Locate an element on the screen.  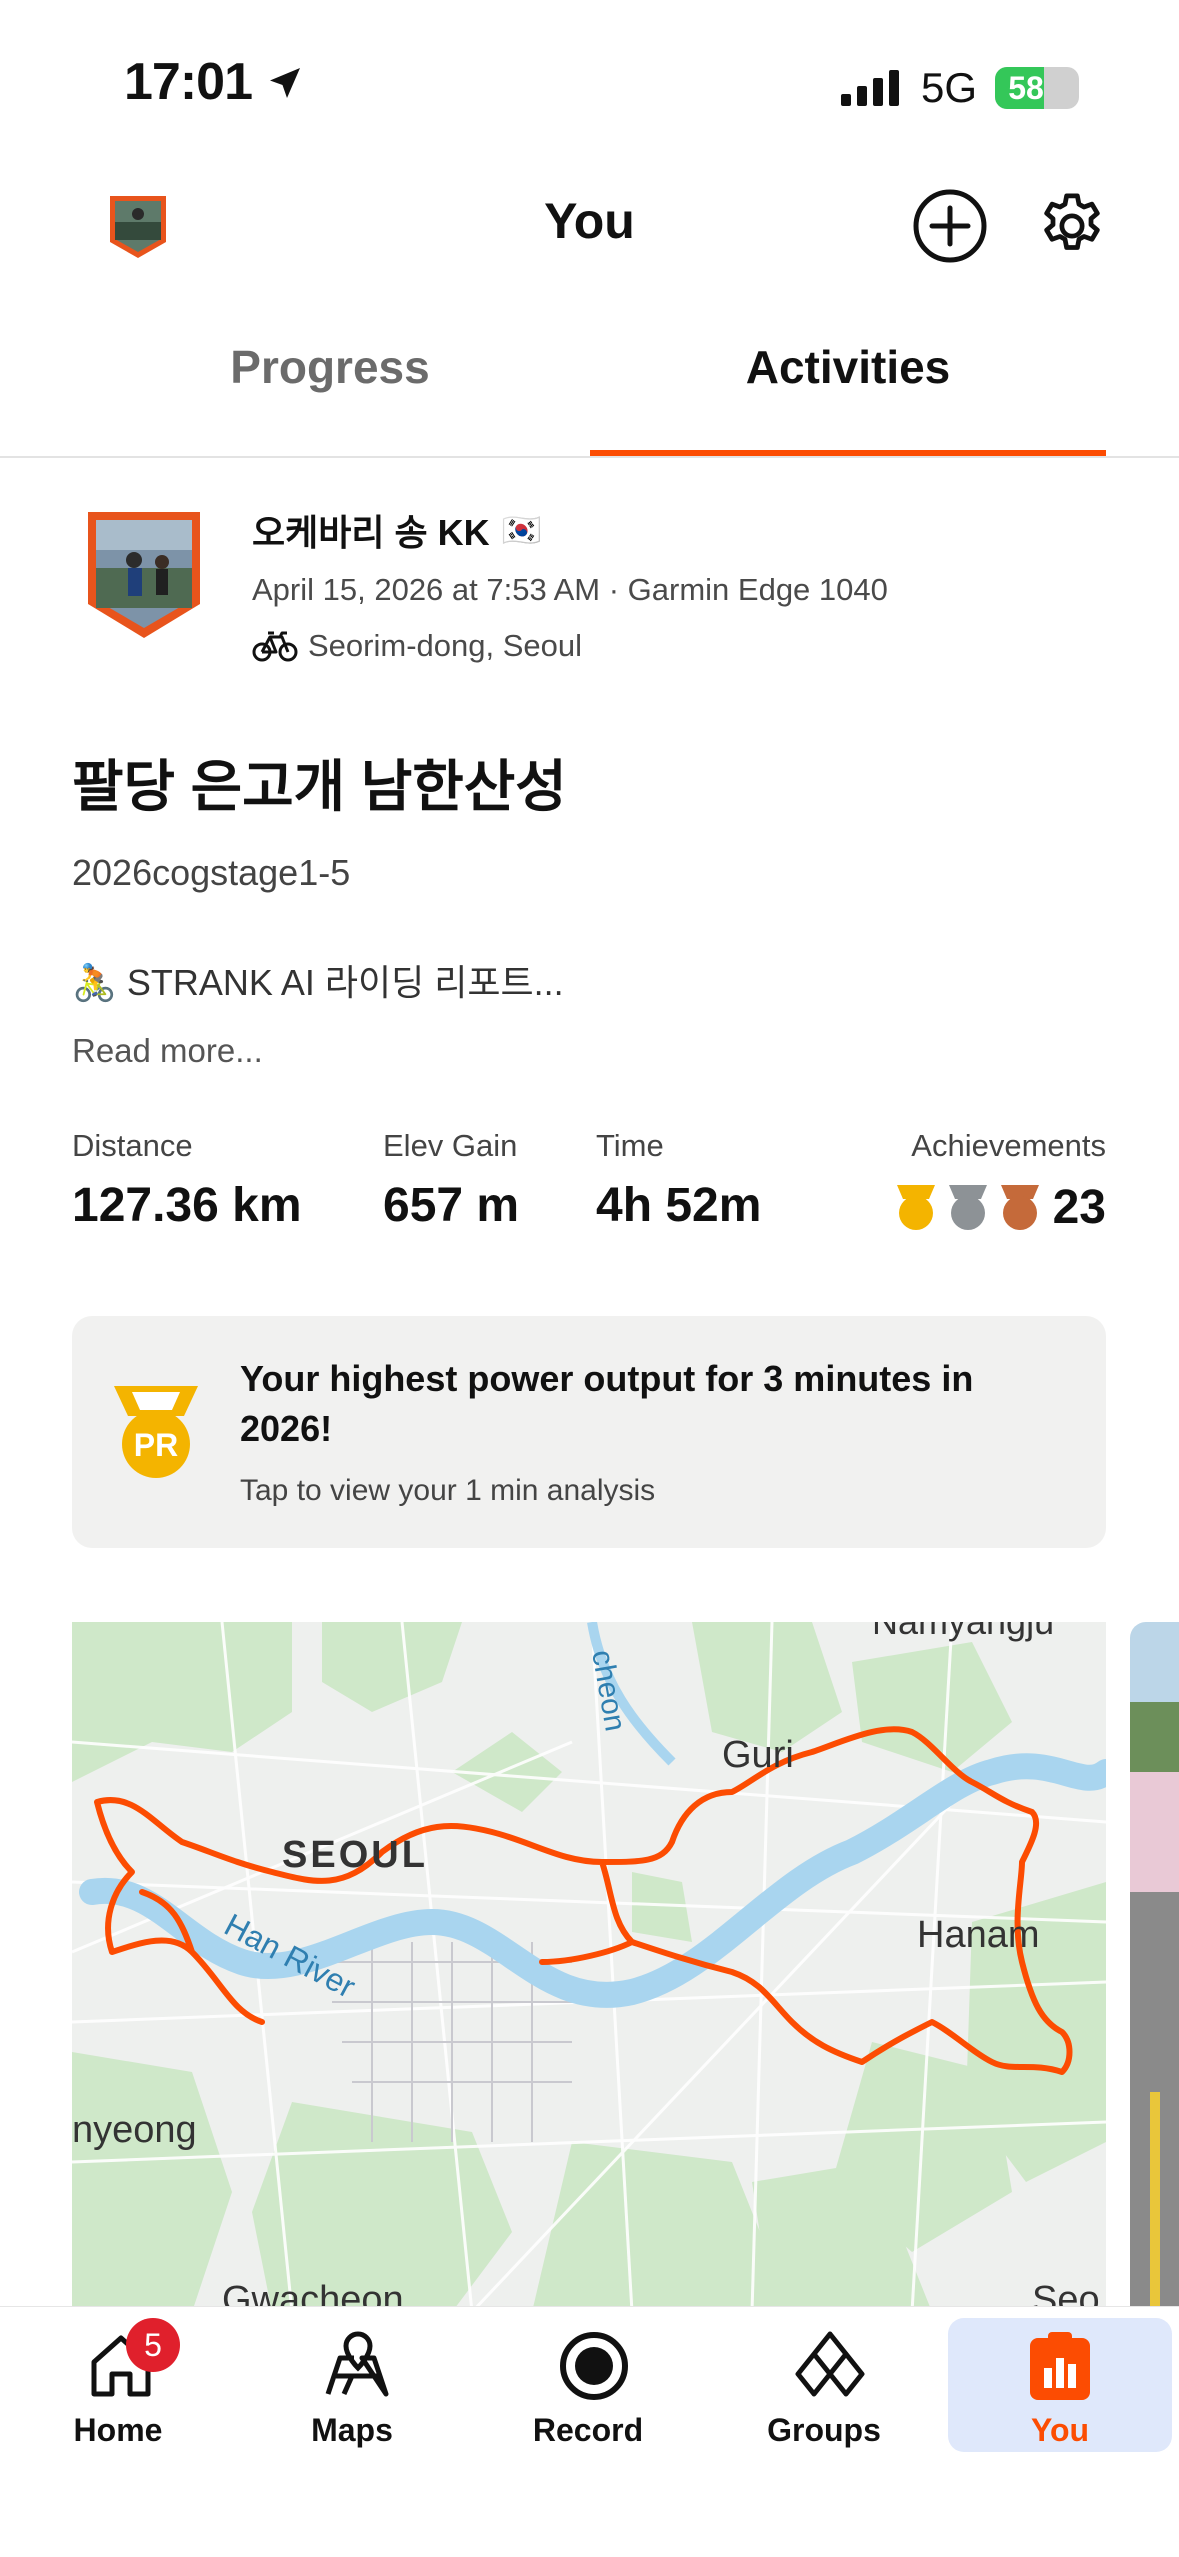
athlete-name: 오케바리 송 KK 🇰🇷 is located at coordinates (396, 530).